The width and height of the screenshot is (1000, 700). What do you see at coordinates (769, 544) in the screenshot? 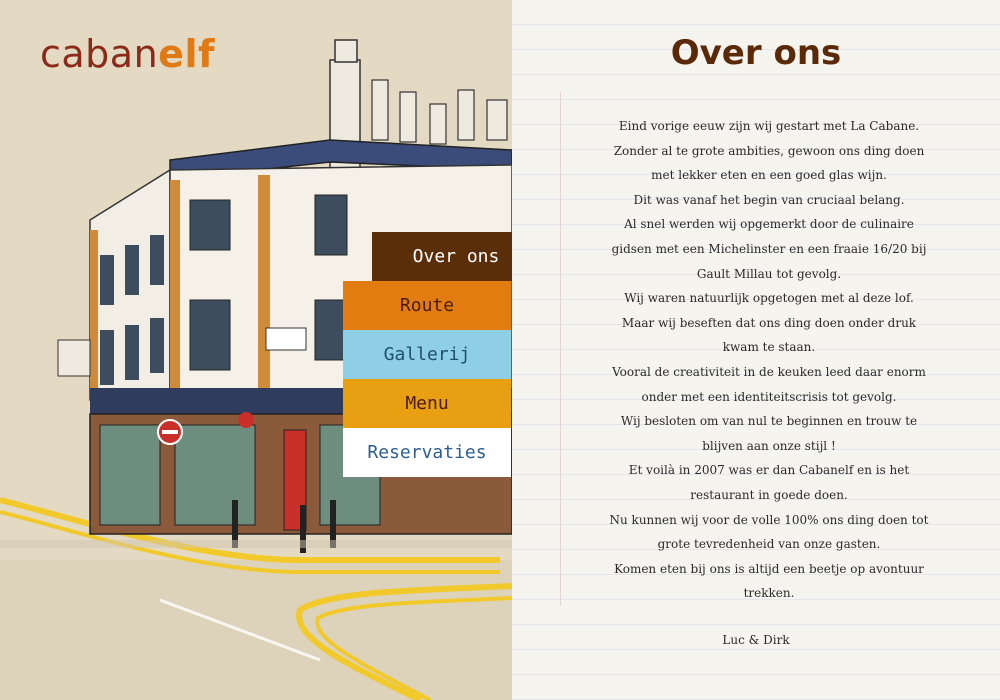
I see `about-line: grote tevredenheid van onze gasten.` at bounding box center [769, 544].